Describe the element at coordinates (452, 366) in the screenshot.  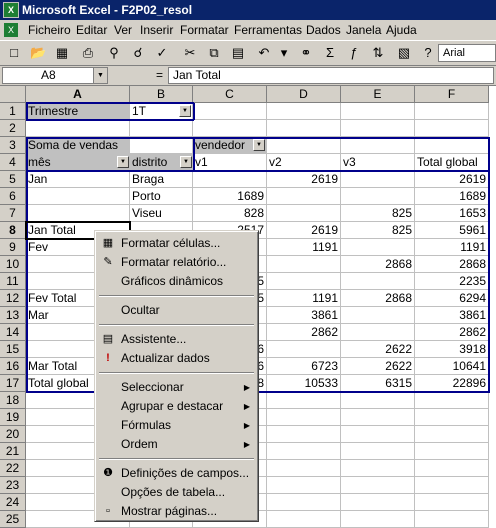
I see `cell-f16: 10641` at that location.